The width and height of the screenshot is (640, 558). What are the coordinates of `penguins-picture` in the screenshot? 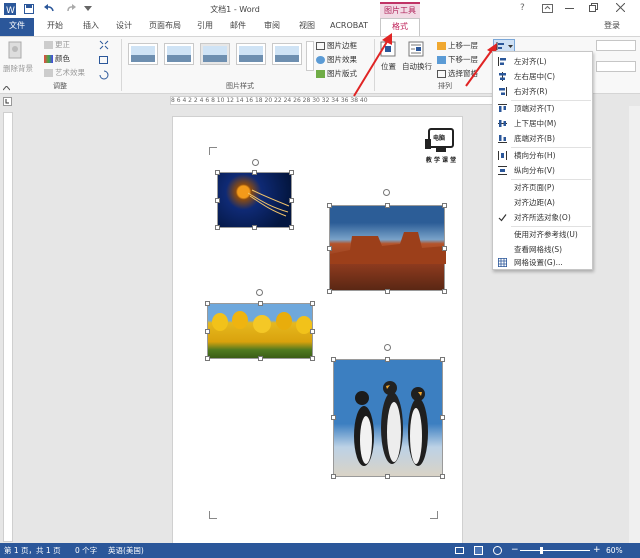 It's located at (388, 418).